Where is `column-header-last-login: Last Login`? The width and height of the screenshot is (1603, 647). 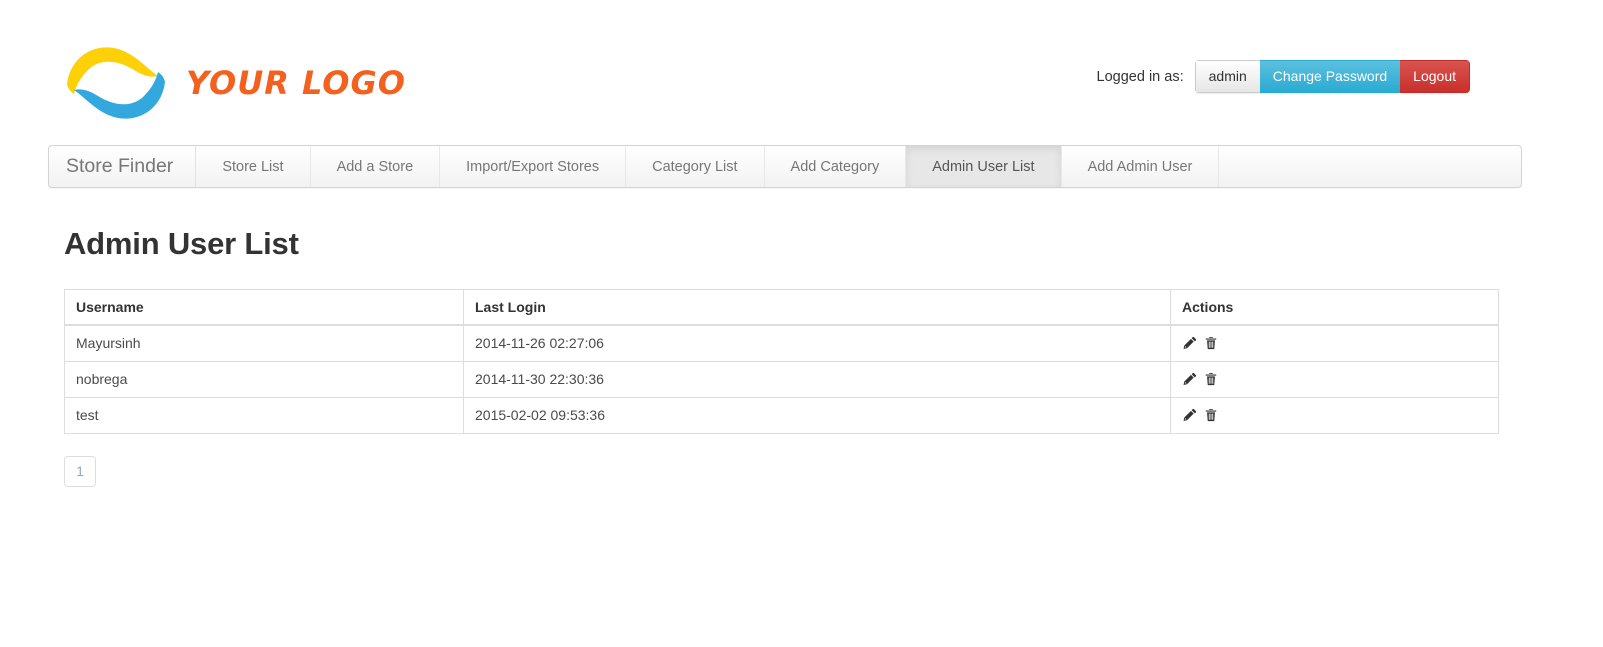
column-header-last-login: Last Login is located at coordinates (817, 307).